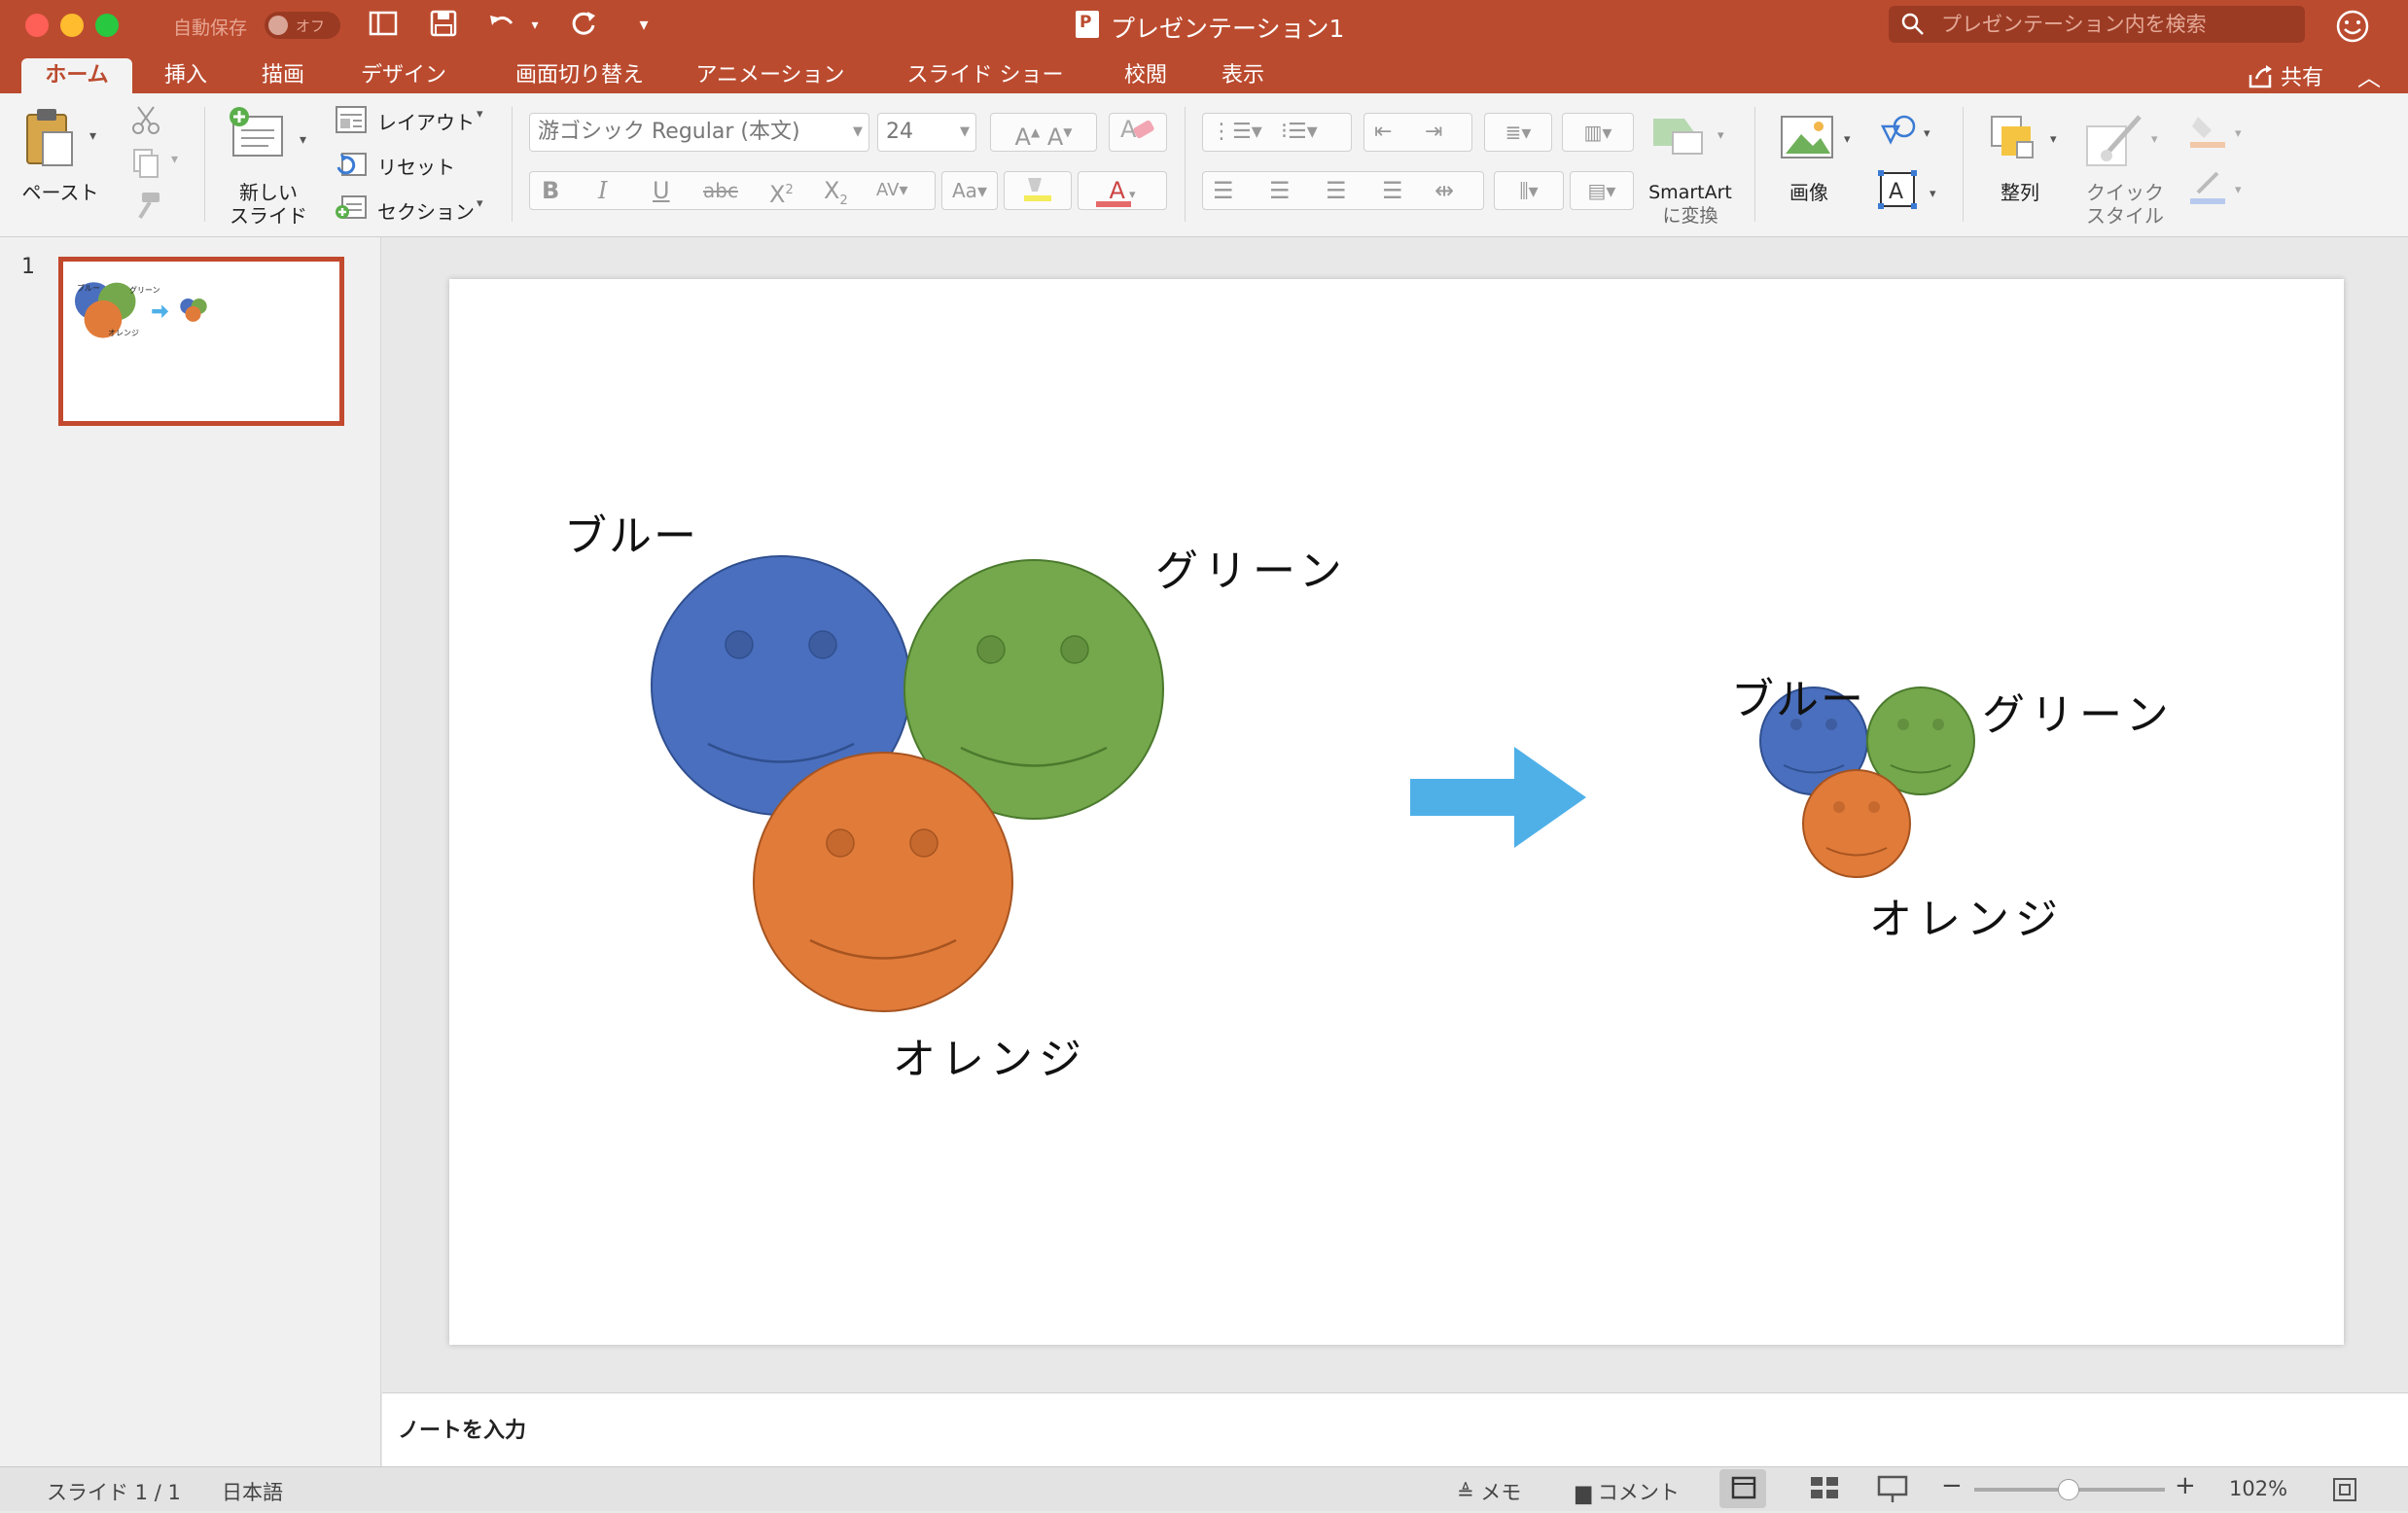 The image size is (2408, 1513). I want to click on tab-insert: 挿入, so click(186, 76).